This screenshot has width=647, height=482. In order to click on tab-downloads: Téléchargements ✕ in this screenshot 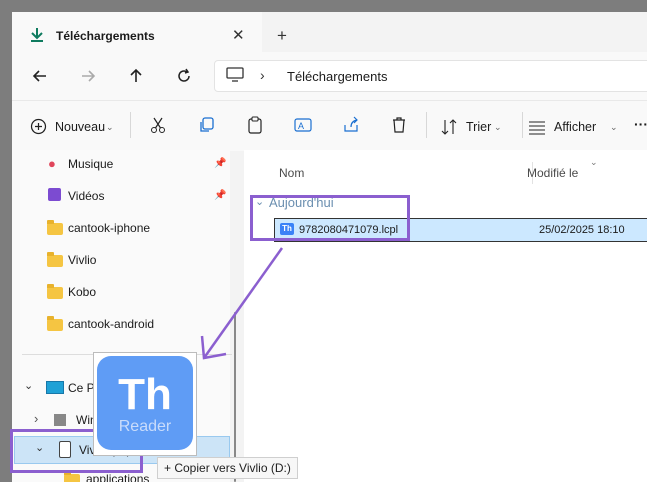, I will do `click(137, 32)`.